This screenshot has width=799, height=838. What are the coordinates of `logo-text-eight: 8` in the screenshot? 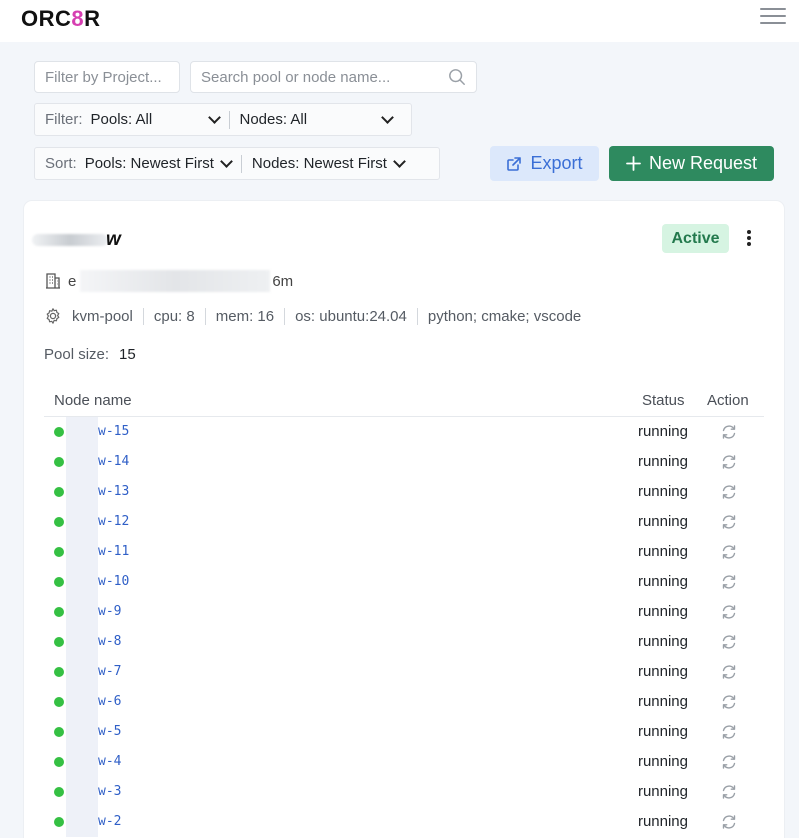 It's located at (78, 18).